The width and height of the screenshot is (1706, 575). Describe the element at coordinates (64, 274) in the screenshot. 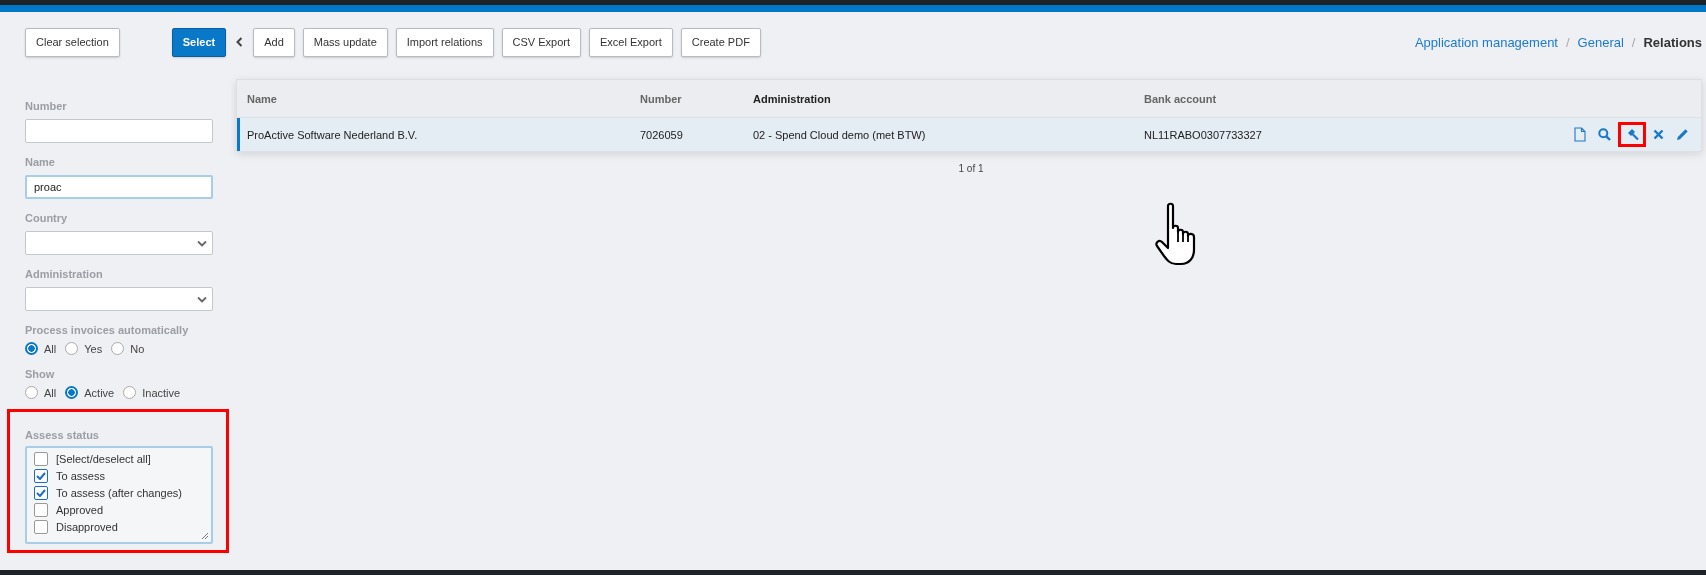

I see `filter-label: Administration` at that location.